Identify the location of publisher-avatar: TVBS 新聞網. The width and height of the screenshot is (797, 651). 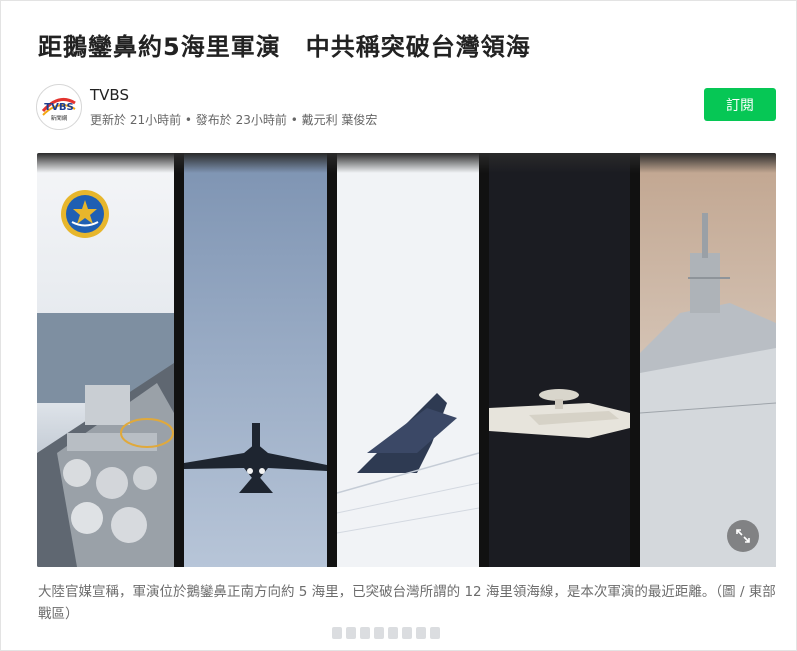
(59, 107).